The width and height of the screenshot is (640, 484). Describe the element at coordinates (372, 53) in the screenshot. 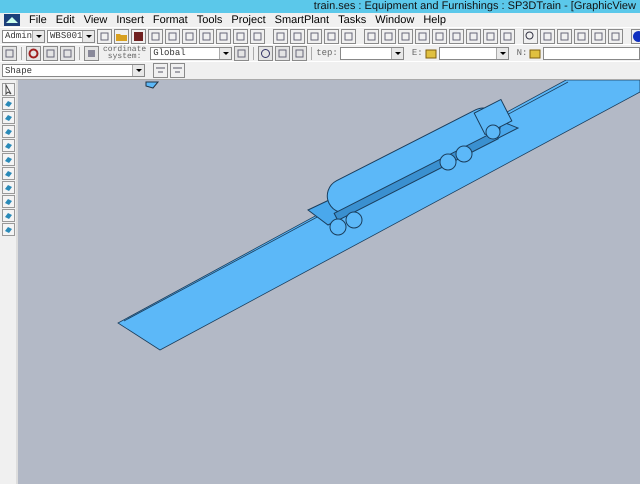

I see `step-dropdown` at that location.